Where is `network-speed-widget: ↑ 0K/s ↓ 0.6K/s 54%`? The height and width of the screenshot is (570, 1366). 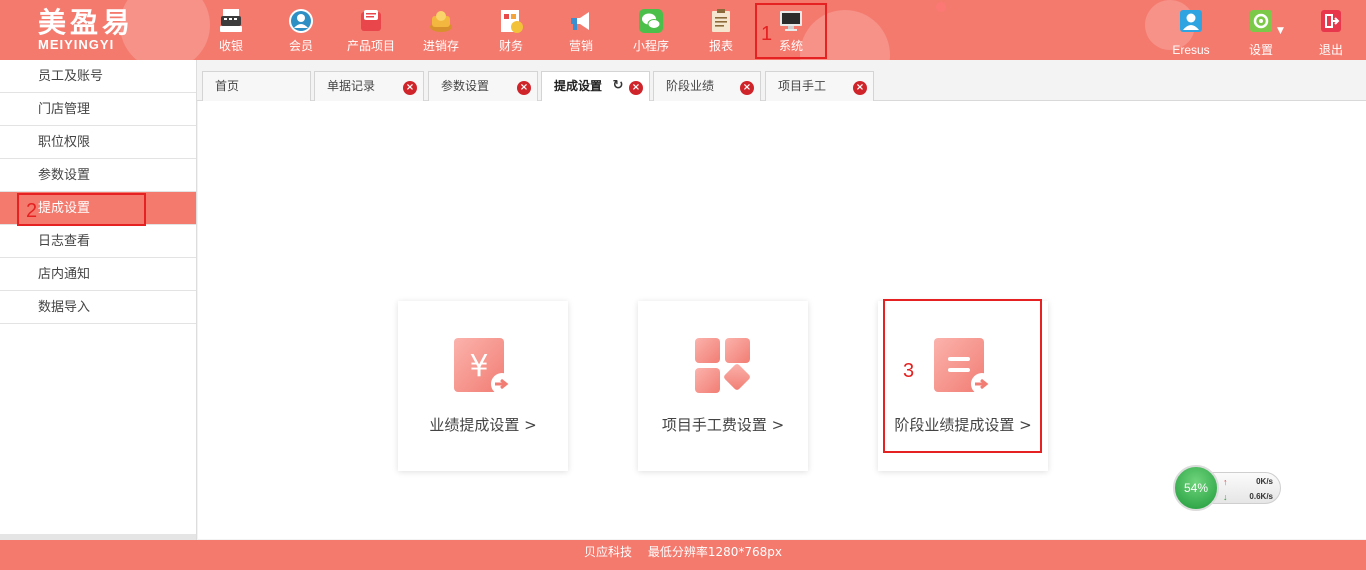 network-speed-widget: ↑ 0K/s ↓ 0.6K/s 54% is located at coordinates (1227, 488).